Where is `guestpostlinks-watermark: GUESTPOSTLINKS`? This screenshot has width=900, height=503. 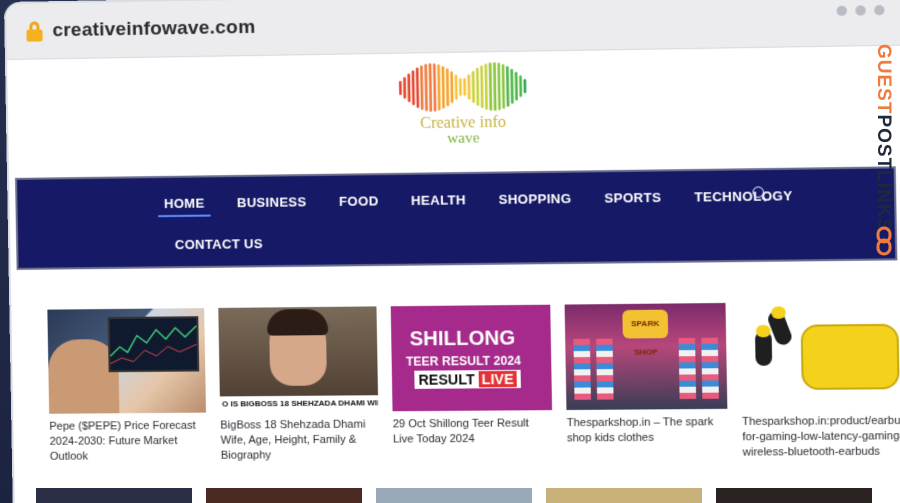
guestpostlinks-watermark: GUESTPOSTLINKS is located at coordinates (883, 155).